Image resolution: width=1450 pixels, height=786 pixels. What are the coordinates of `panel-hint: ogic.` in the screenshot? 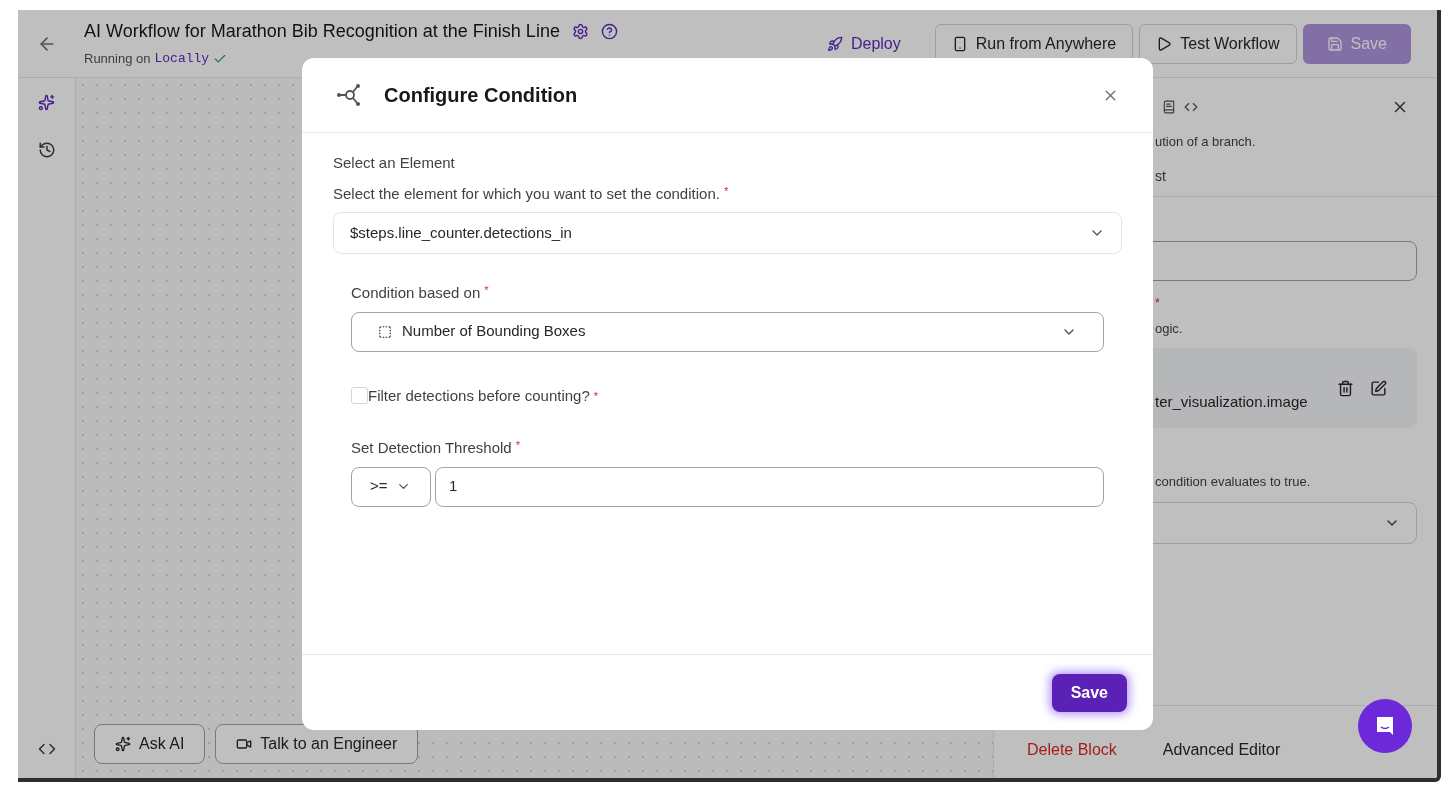 It's located at (1169, 328).